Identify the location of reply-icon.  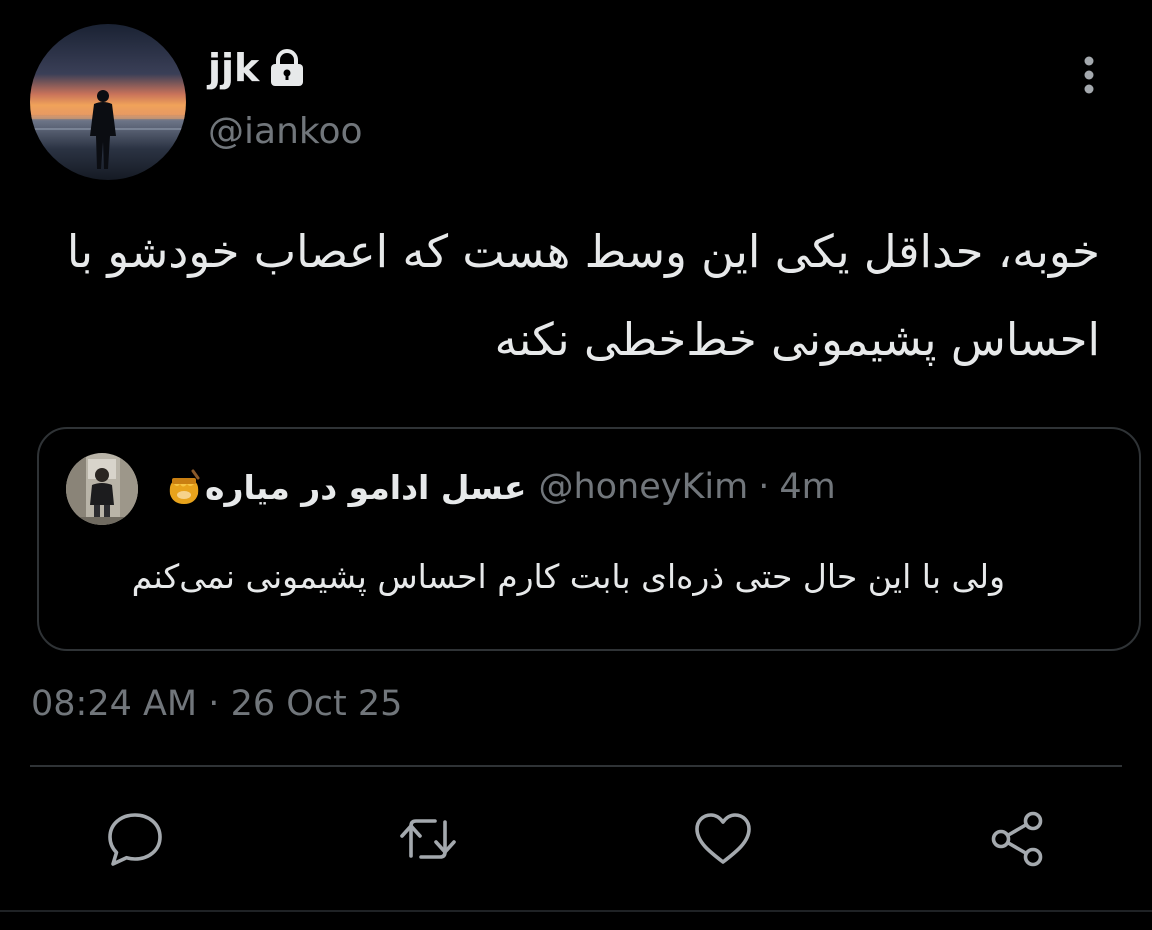
(135, 839).